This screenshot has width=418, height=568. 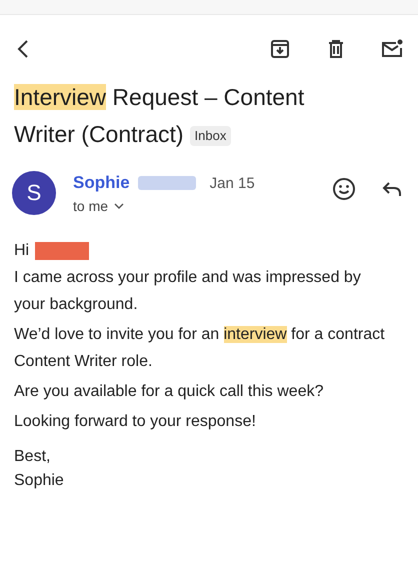 I want to click on sender-avatar: S, so click(x=34, y=193).